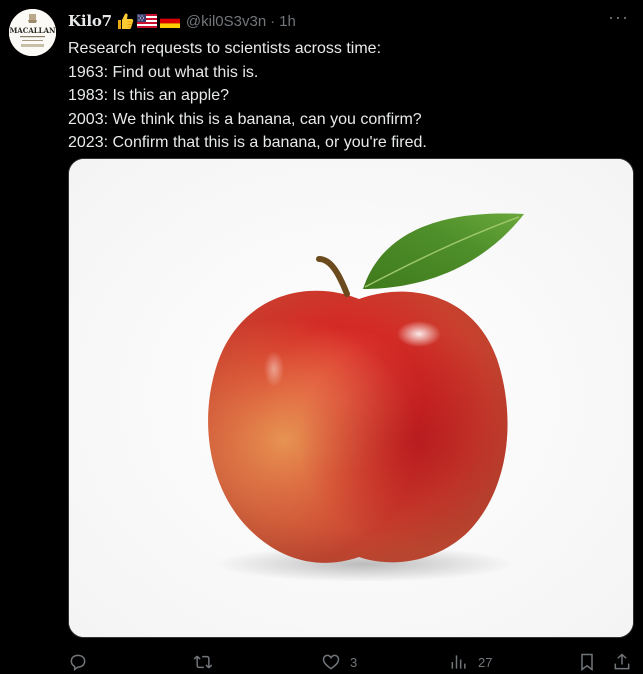 The width and height of the screenshot is (643, 674). What do you see at coordinates (226, 21) in the screenshot?
I see `user-handle: @kil0S3v3n` at bounding box center [226, 21].